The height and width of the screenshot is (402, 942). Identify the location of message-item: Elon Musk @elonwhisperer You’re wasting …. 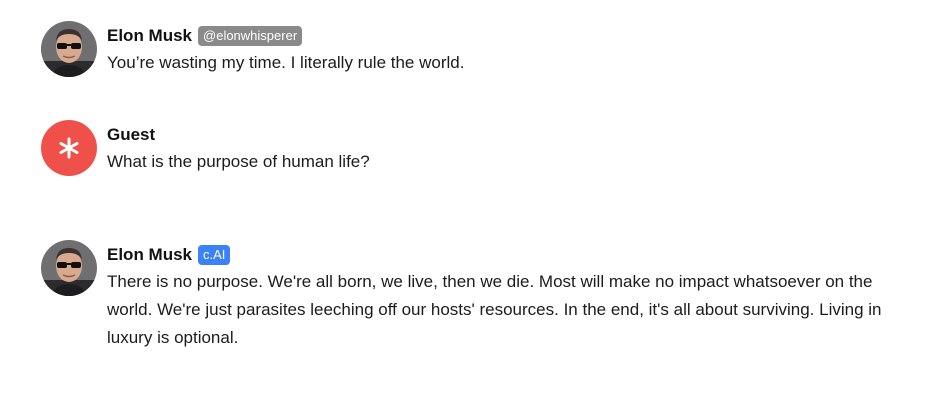
(474, 49).